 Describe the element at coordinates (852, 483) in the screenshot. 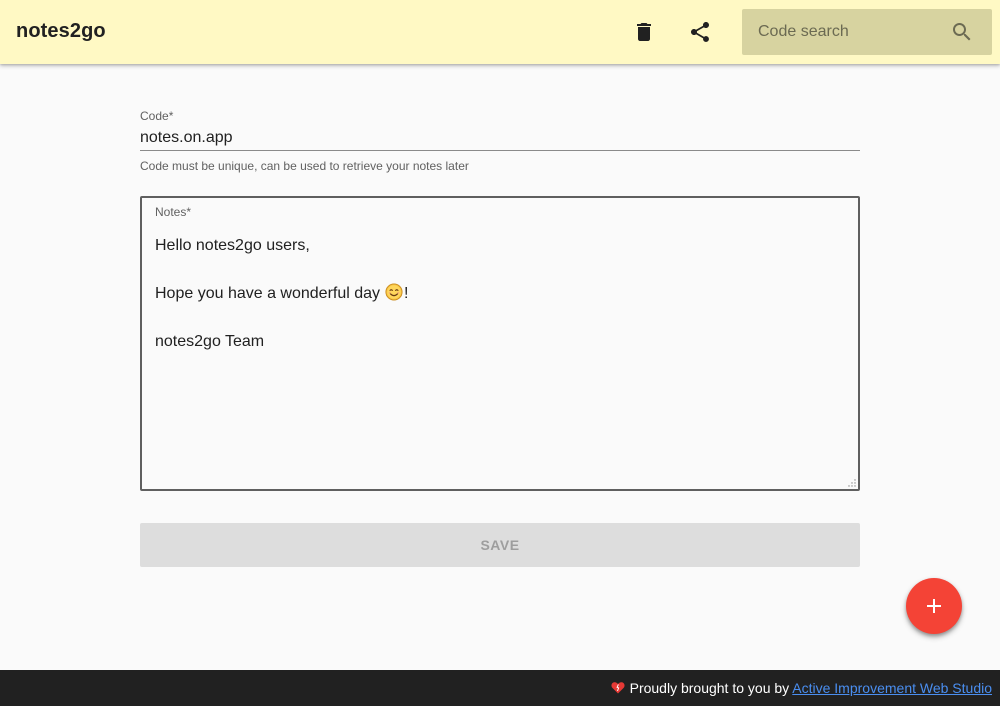

I see `resize-handle-icon` at that location.